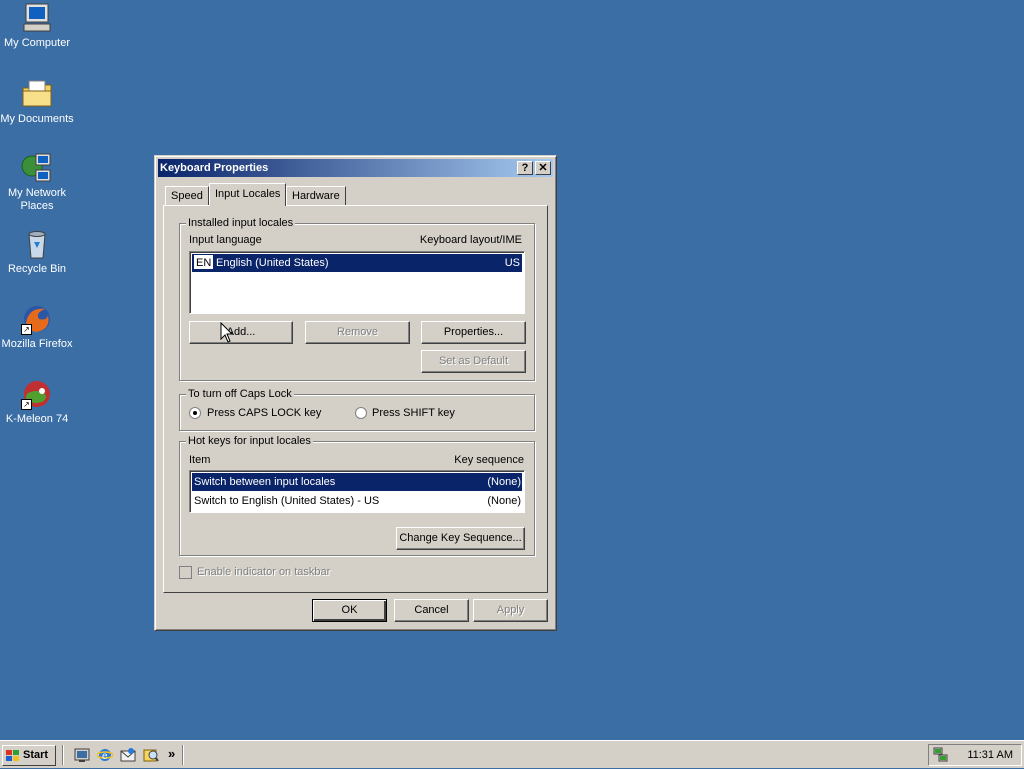  What do you see at coordinates (37, 18) in the screenshot?
I see `my-computer-icon` at bounding box center [37, 18].